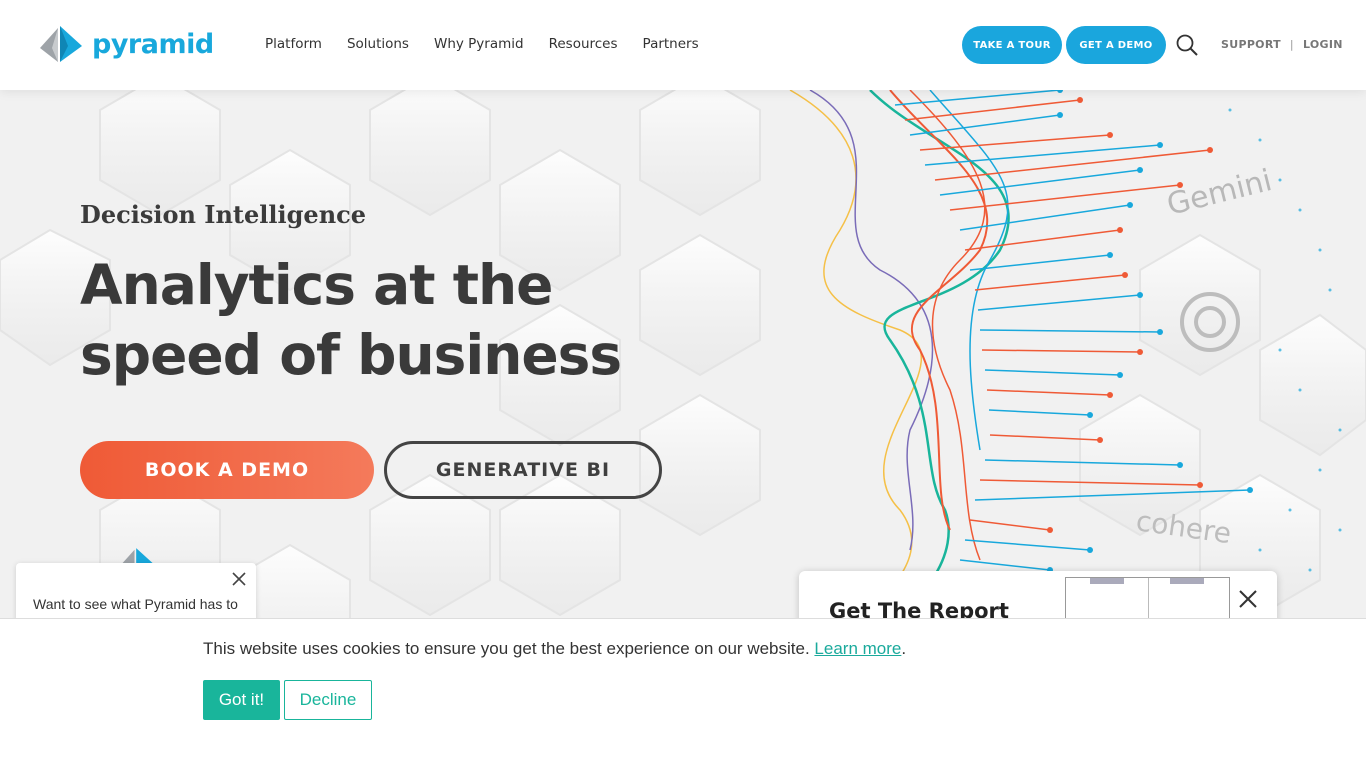  What do you see at coordinates (136, 593) in the screenshot?
I see `chat-bubble: Want to see what Pyramid has to` at bounding box center [136, 593].